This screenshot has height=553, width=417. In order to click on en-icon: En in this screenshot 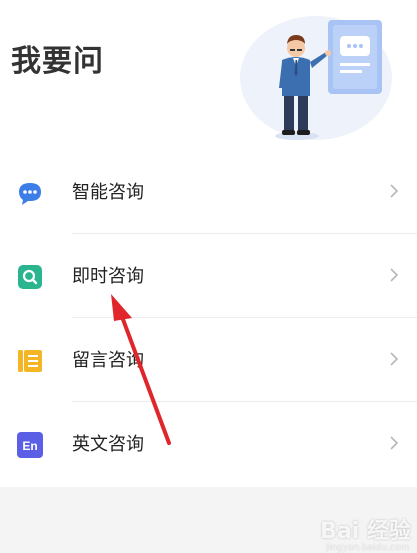, I will do `click(30, 445)`.